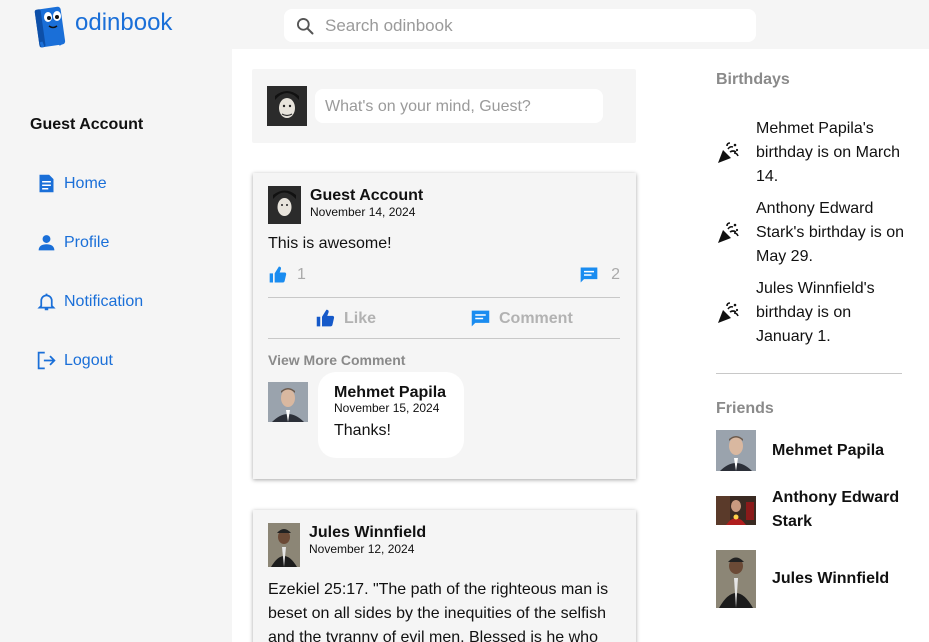  I want to click on post-header: Jules Winnfield November 12, 2024, so click(347, 545).